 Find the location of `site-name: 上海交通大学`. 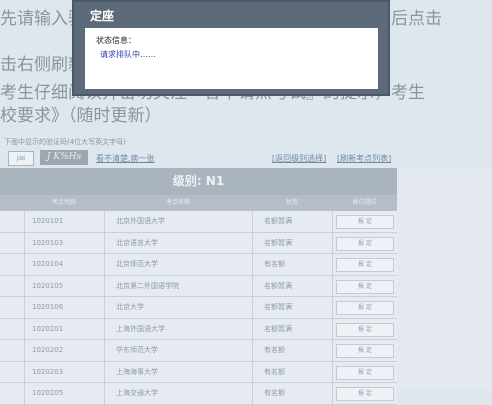

site-name: 上海交通大学 is located at coordinates (137, 393).